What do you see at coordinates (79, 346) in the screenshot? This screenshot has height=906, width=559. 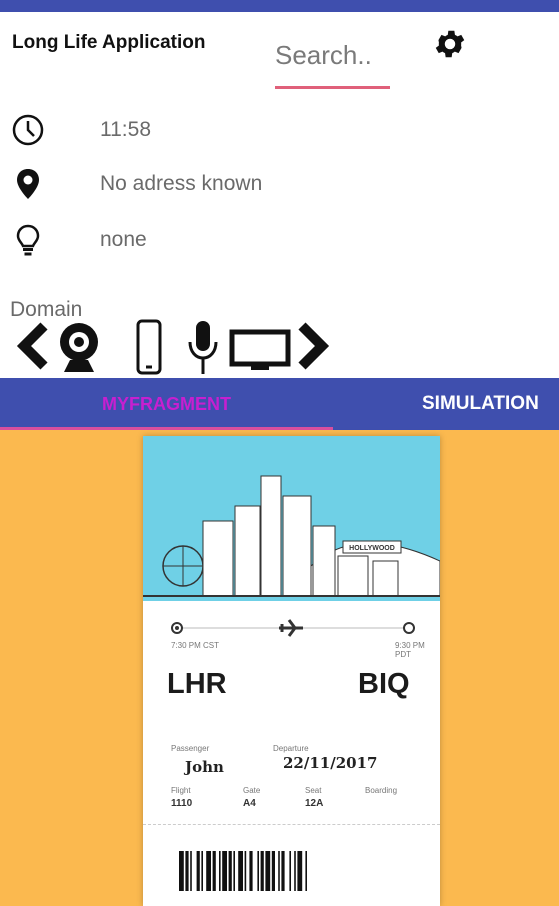 I see `webcam-icon` at bounding box center [79, 346].